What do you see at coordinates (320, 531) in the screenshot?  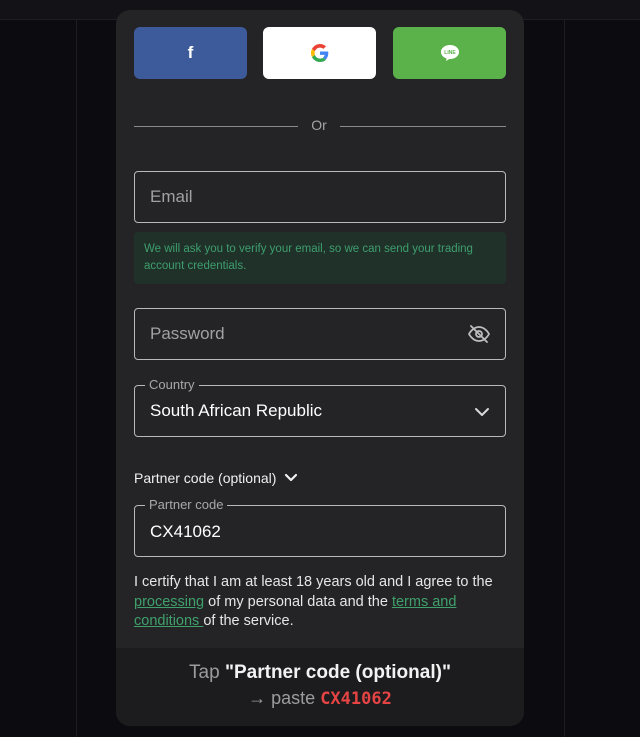 I see `partner-code-input` at bounding box center [320, 531].